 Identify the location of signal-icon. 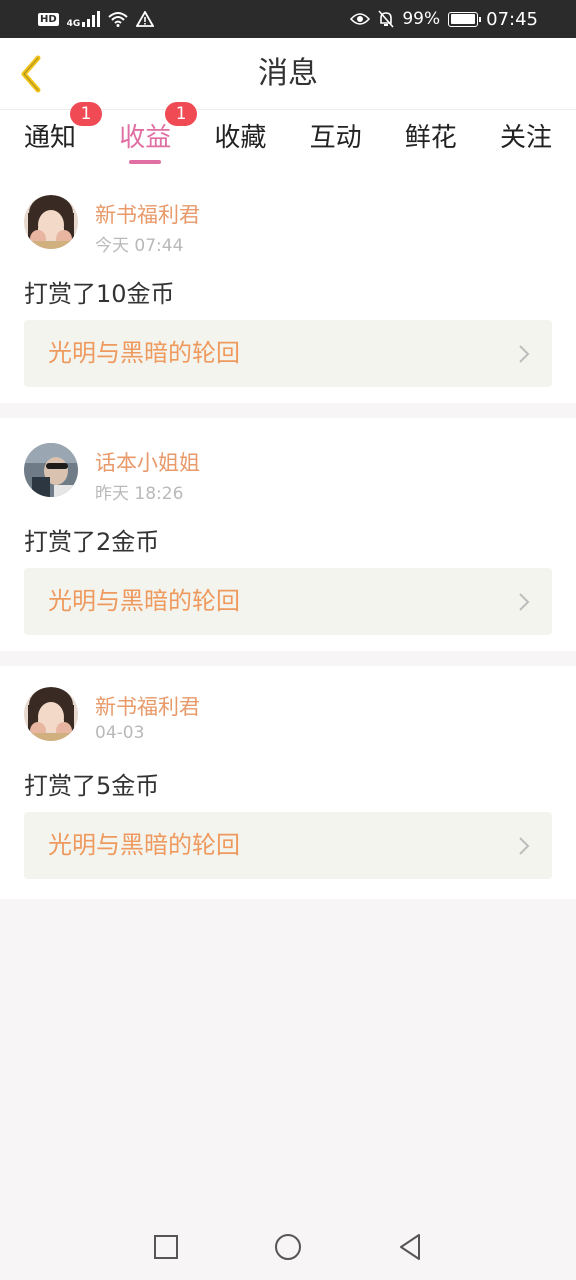
(91, 19).